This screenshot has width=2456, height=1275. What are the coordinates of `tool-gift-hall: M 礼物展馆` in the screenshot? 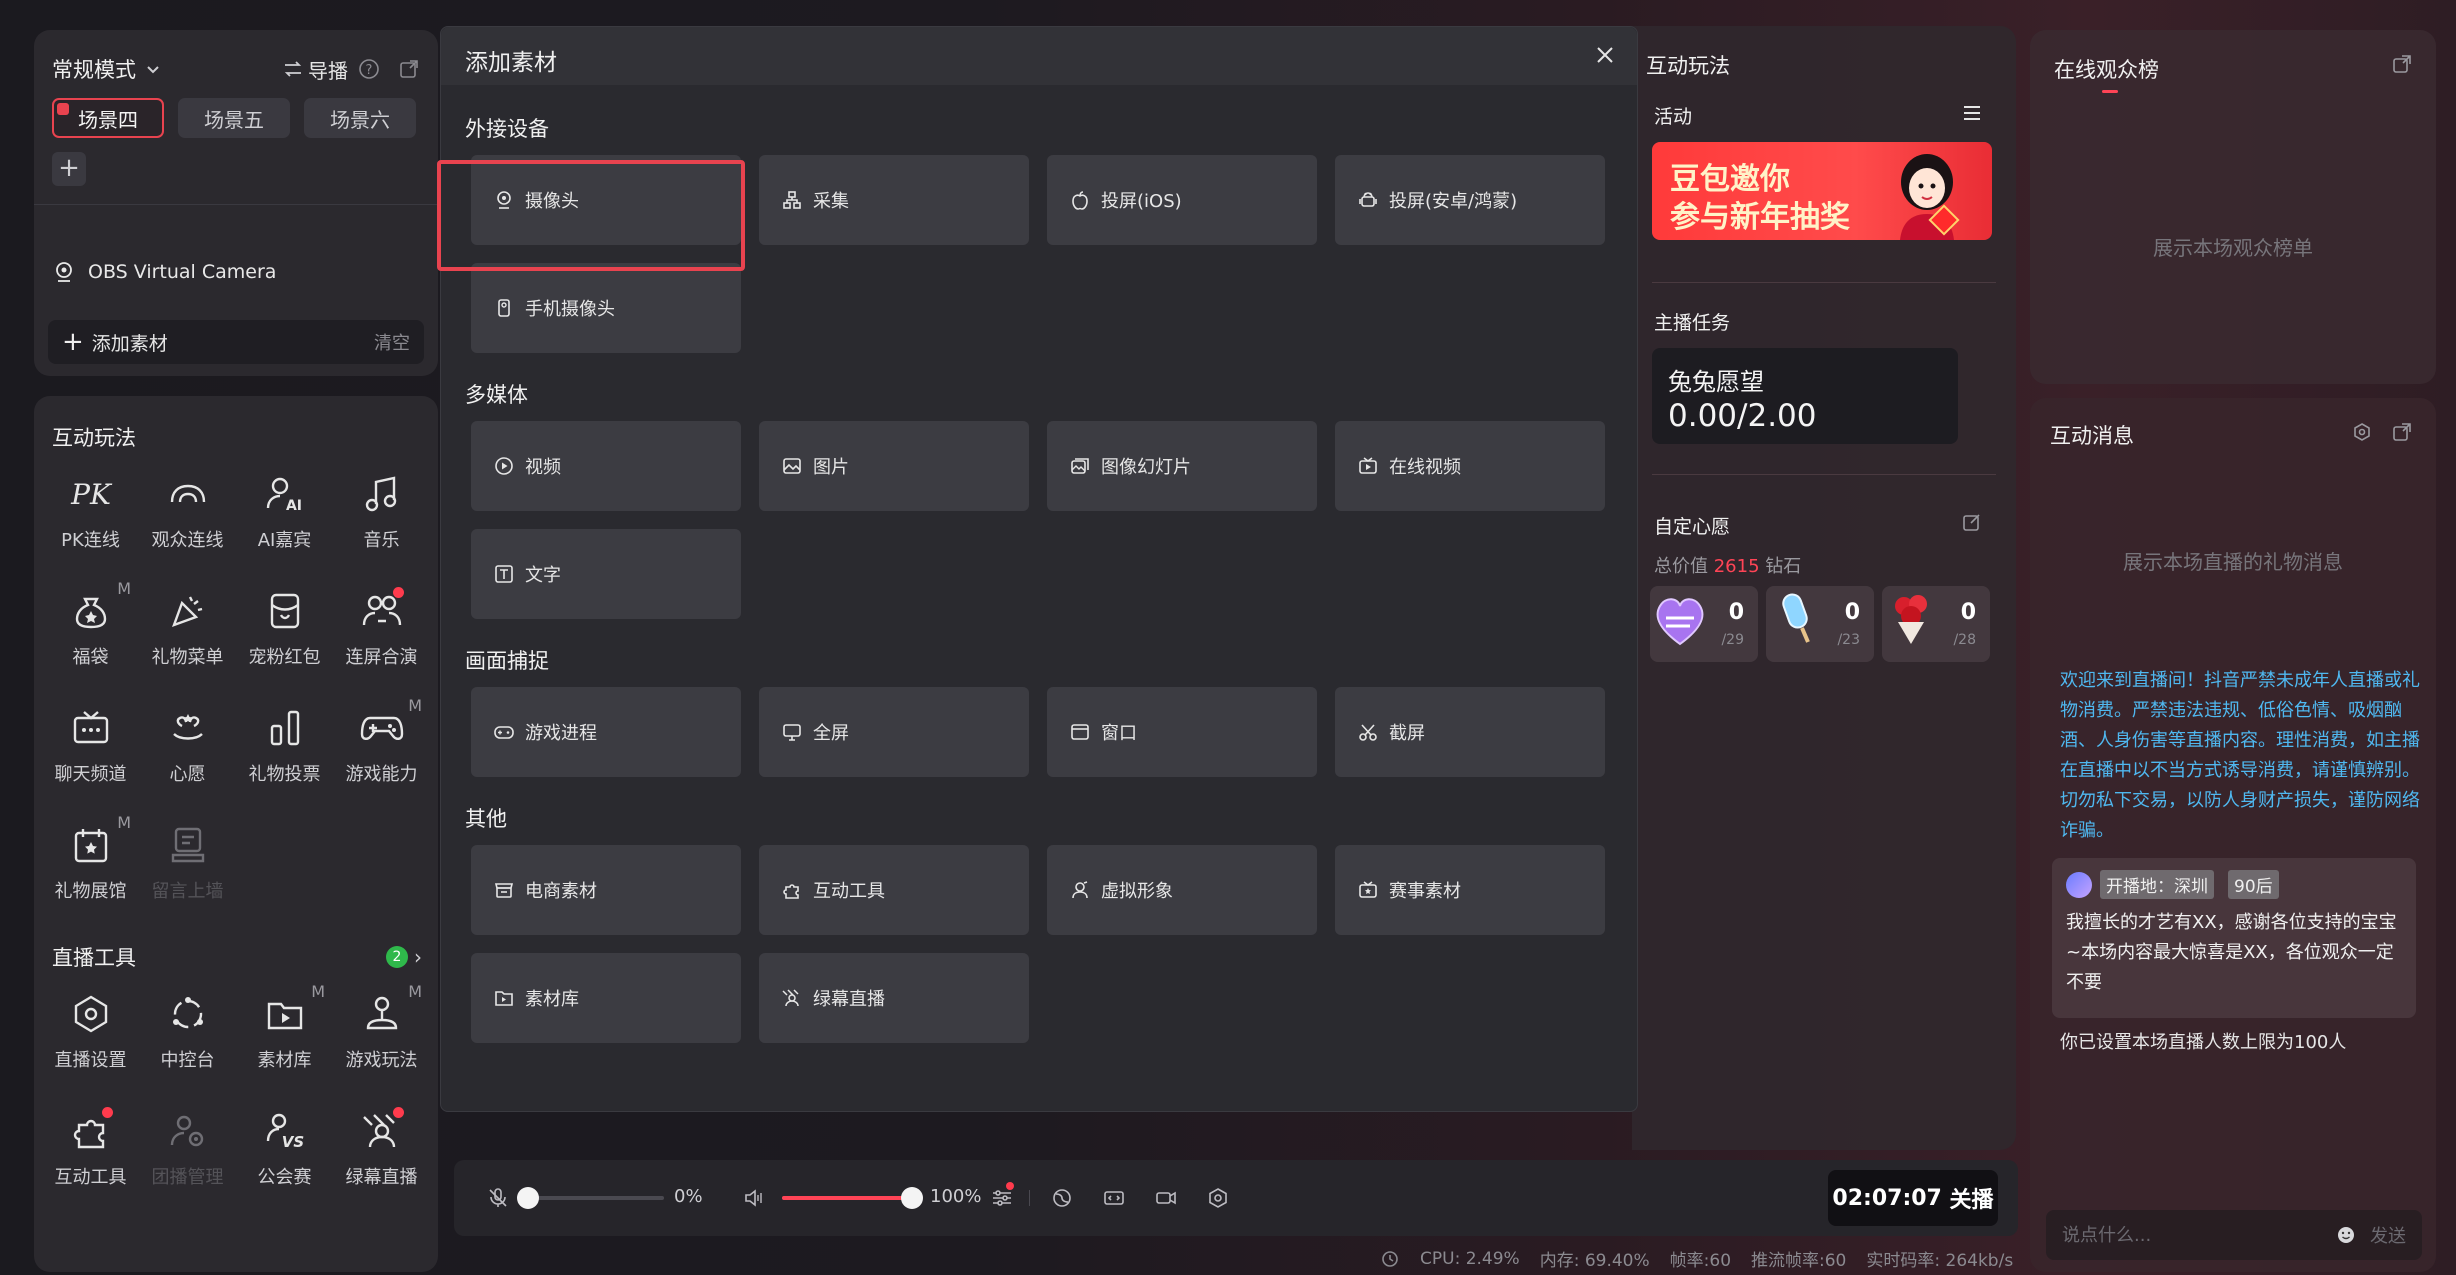 It's located at (90, 867).